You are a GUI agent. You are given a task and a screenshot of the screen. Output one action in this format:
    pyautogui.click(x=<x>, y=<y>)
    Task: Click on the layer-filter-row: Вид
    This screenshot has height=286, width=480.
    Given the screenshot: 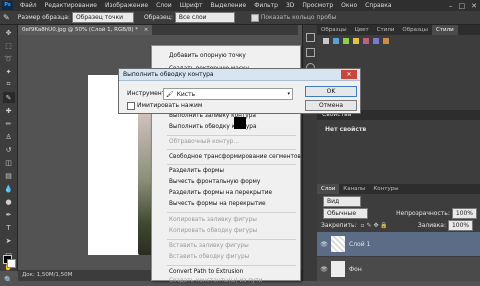 What is the action you would take?
    pyautogui.click(x=342, y=201)
    